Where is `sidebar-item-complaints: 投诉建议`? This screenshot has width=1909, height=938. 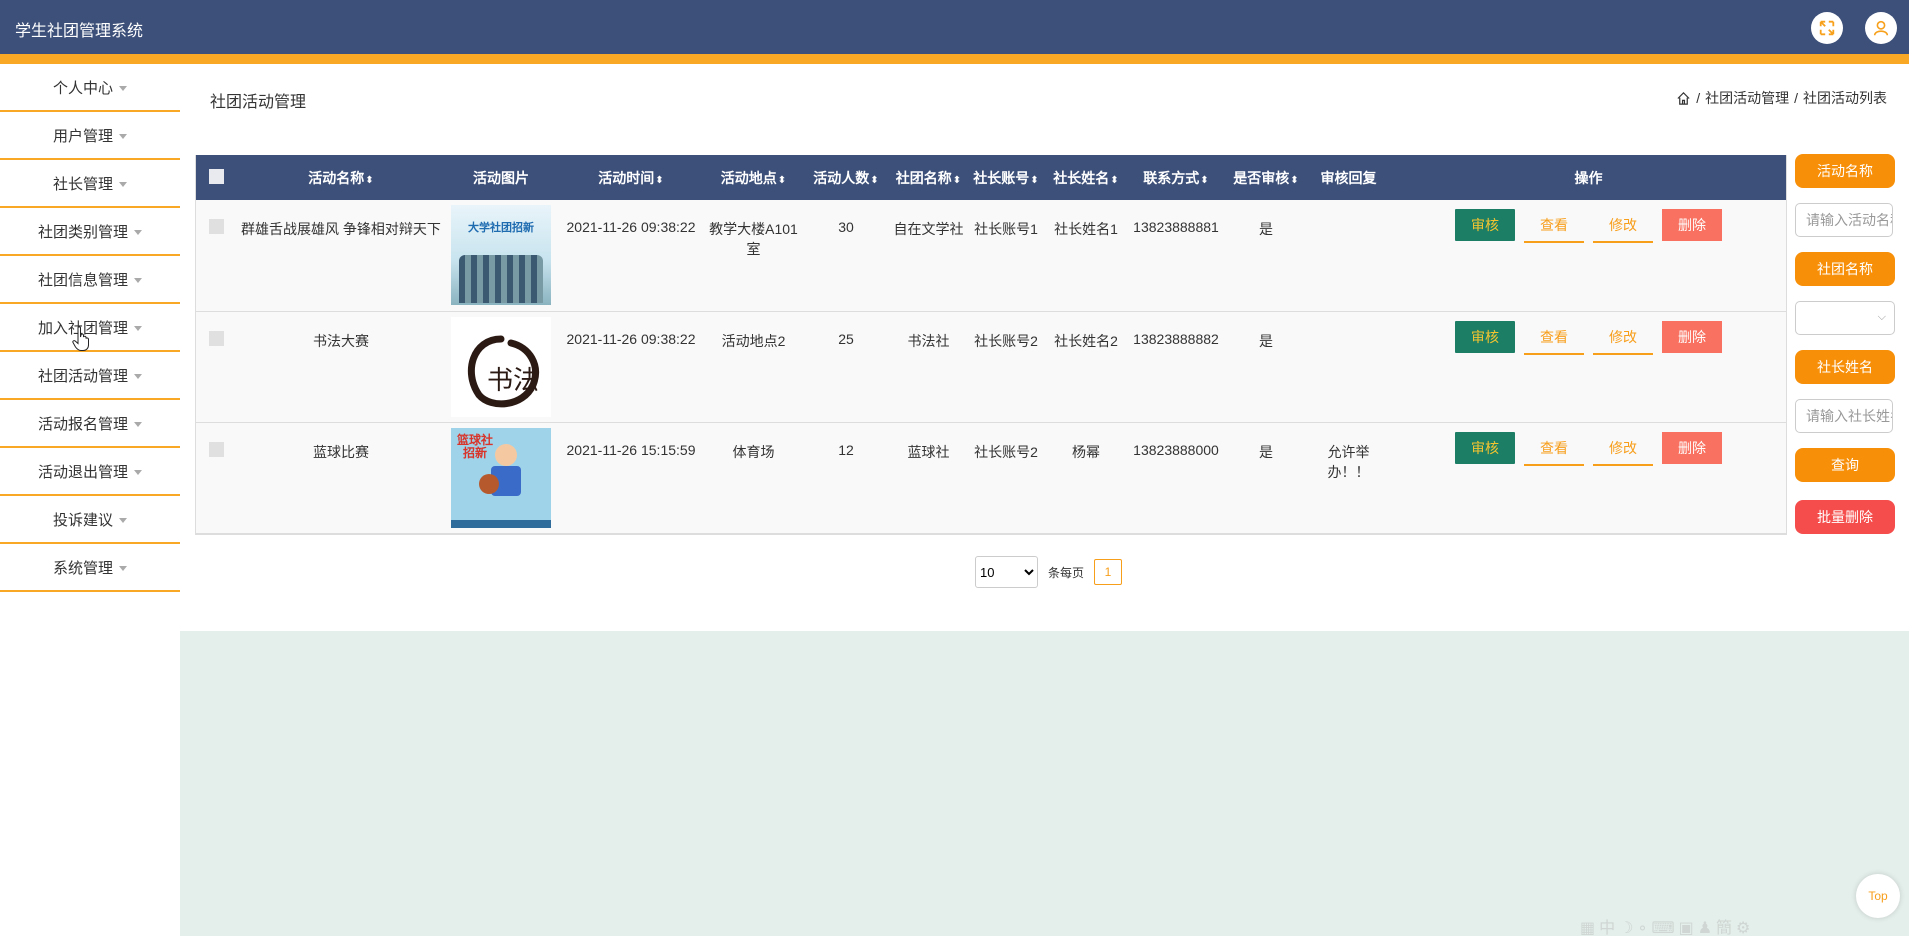
sidebar-item-complaints: 投诉建议 is located at coordinates (90, 520).